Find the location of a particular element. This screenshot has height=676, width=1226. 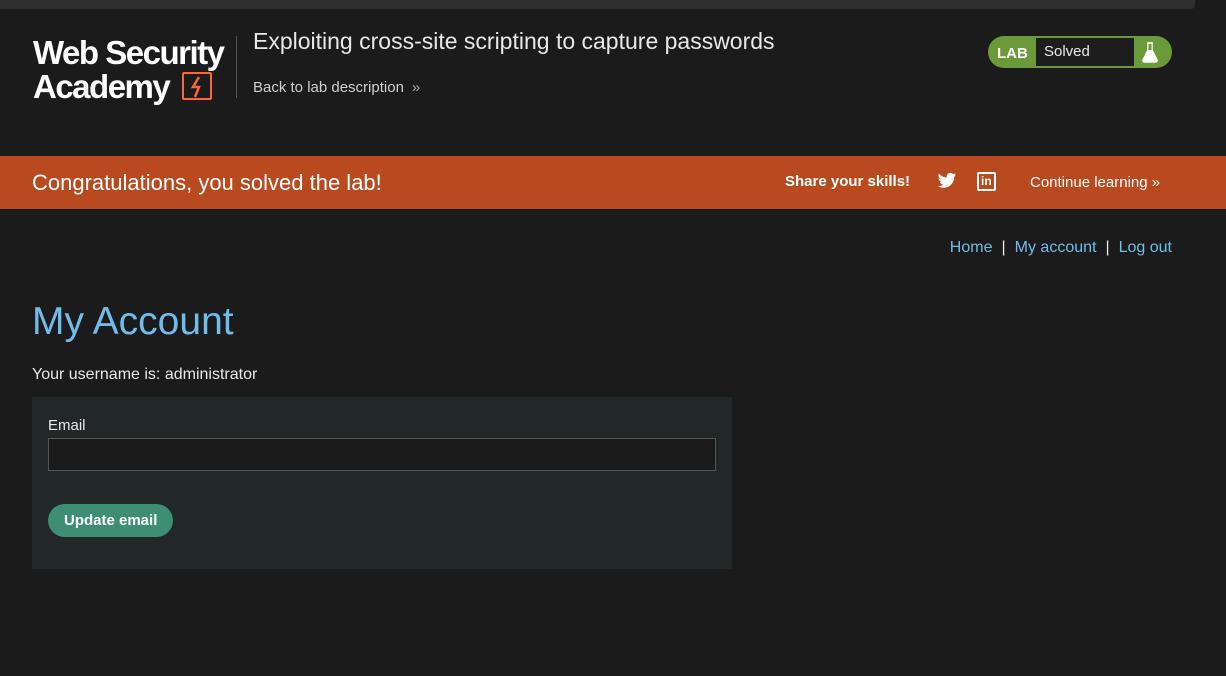

share-skills-label: Share your skills! is located at coordinates (848, 181).